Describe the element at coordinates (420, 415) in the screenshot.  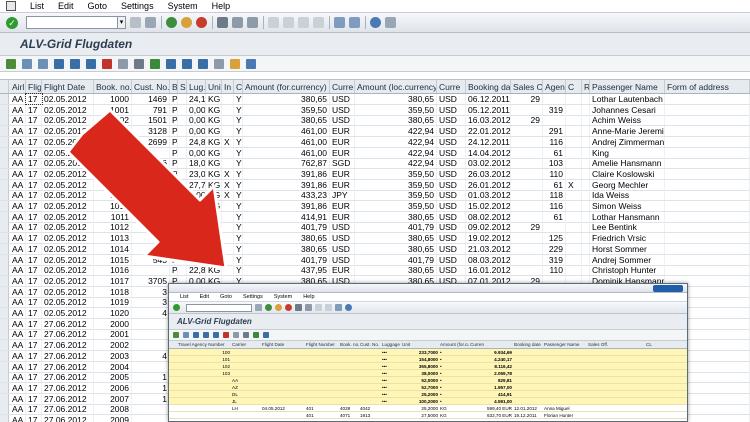
I see `inset-table-cell: 27,5000` at that location.